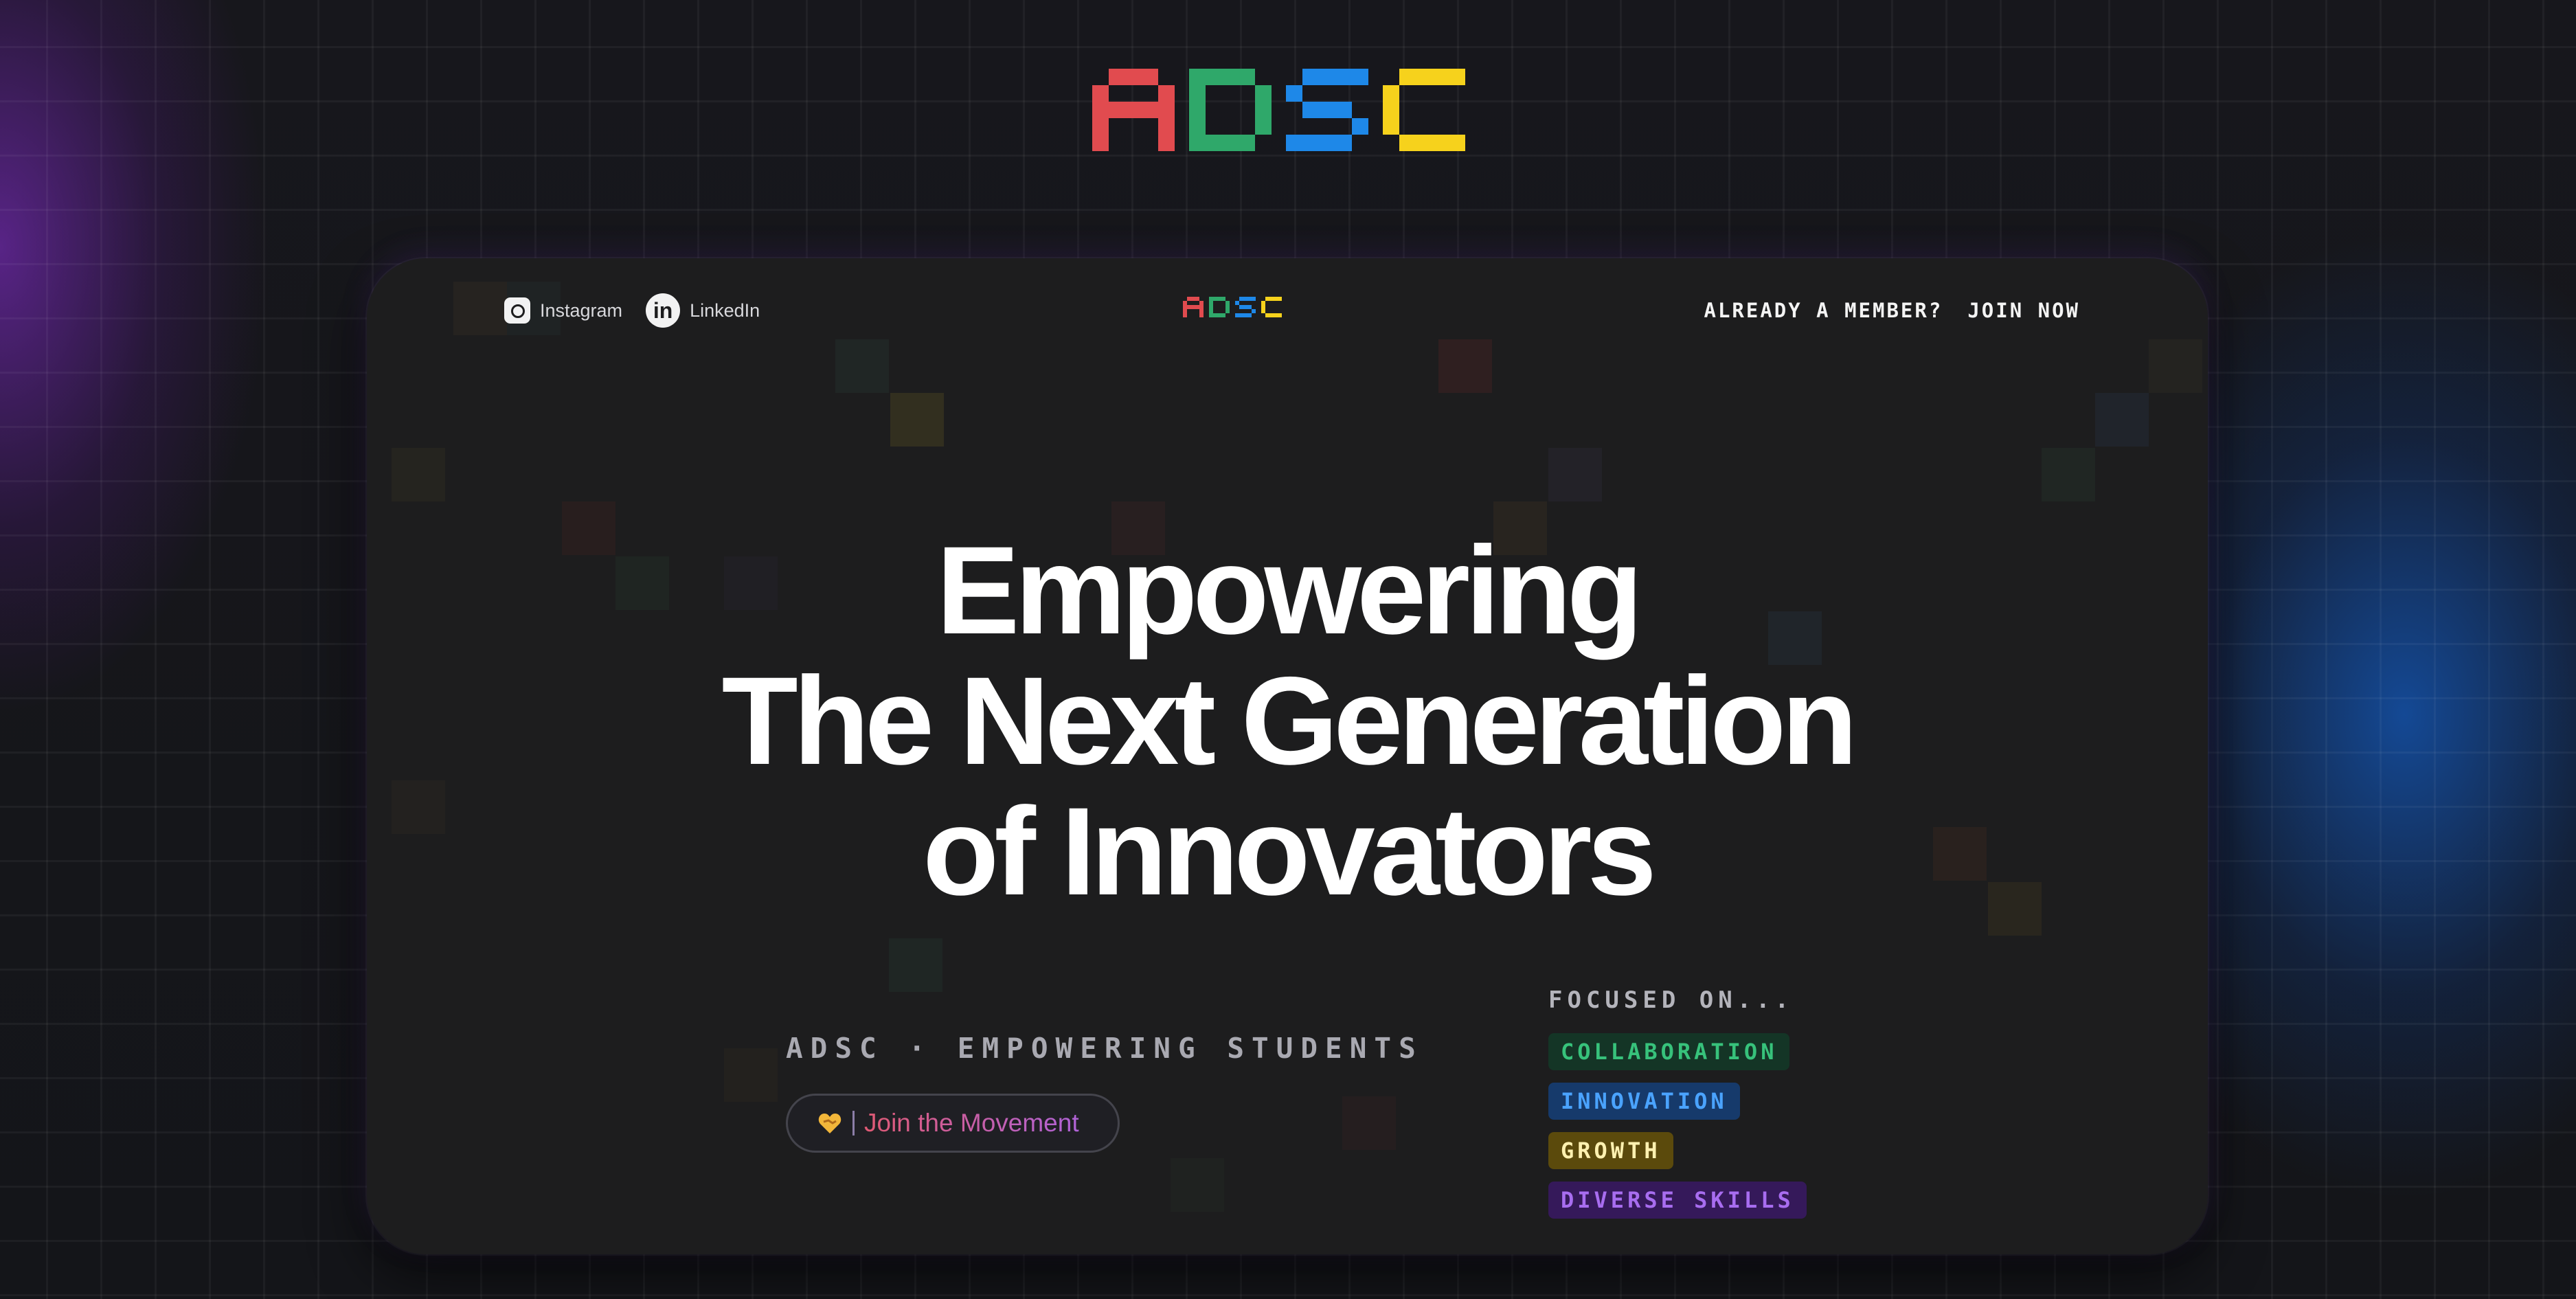 This screenshot has height=1299, width=2576. I want to click on linkedin-link: in LinkedIn, so click(703, 310).